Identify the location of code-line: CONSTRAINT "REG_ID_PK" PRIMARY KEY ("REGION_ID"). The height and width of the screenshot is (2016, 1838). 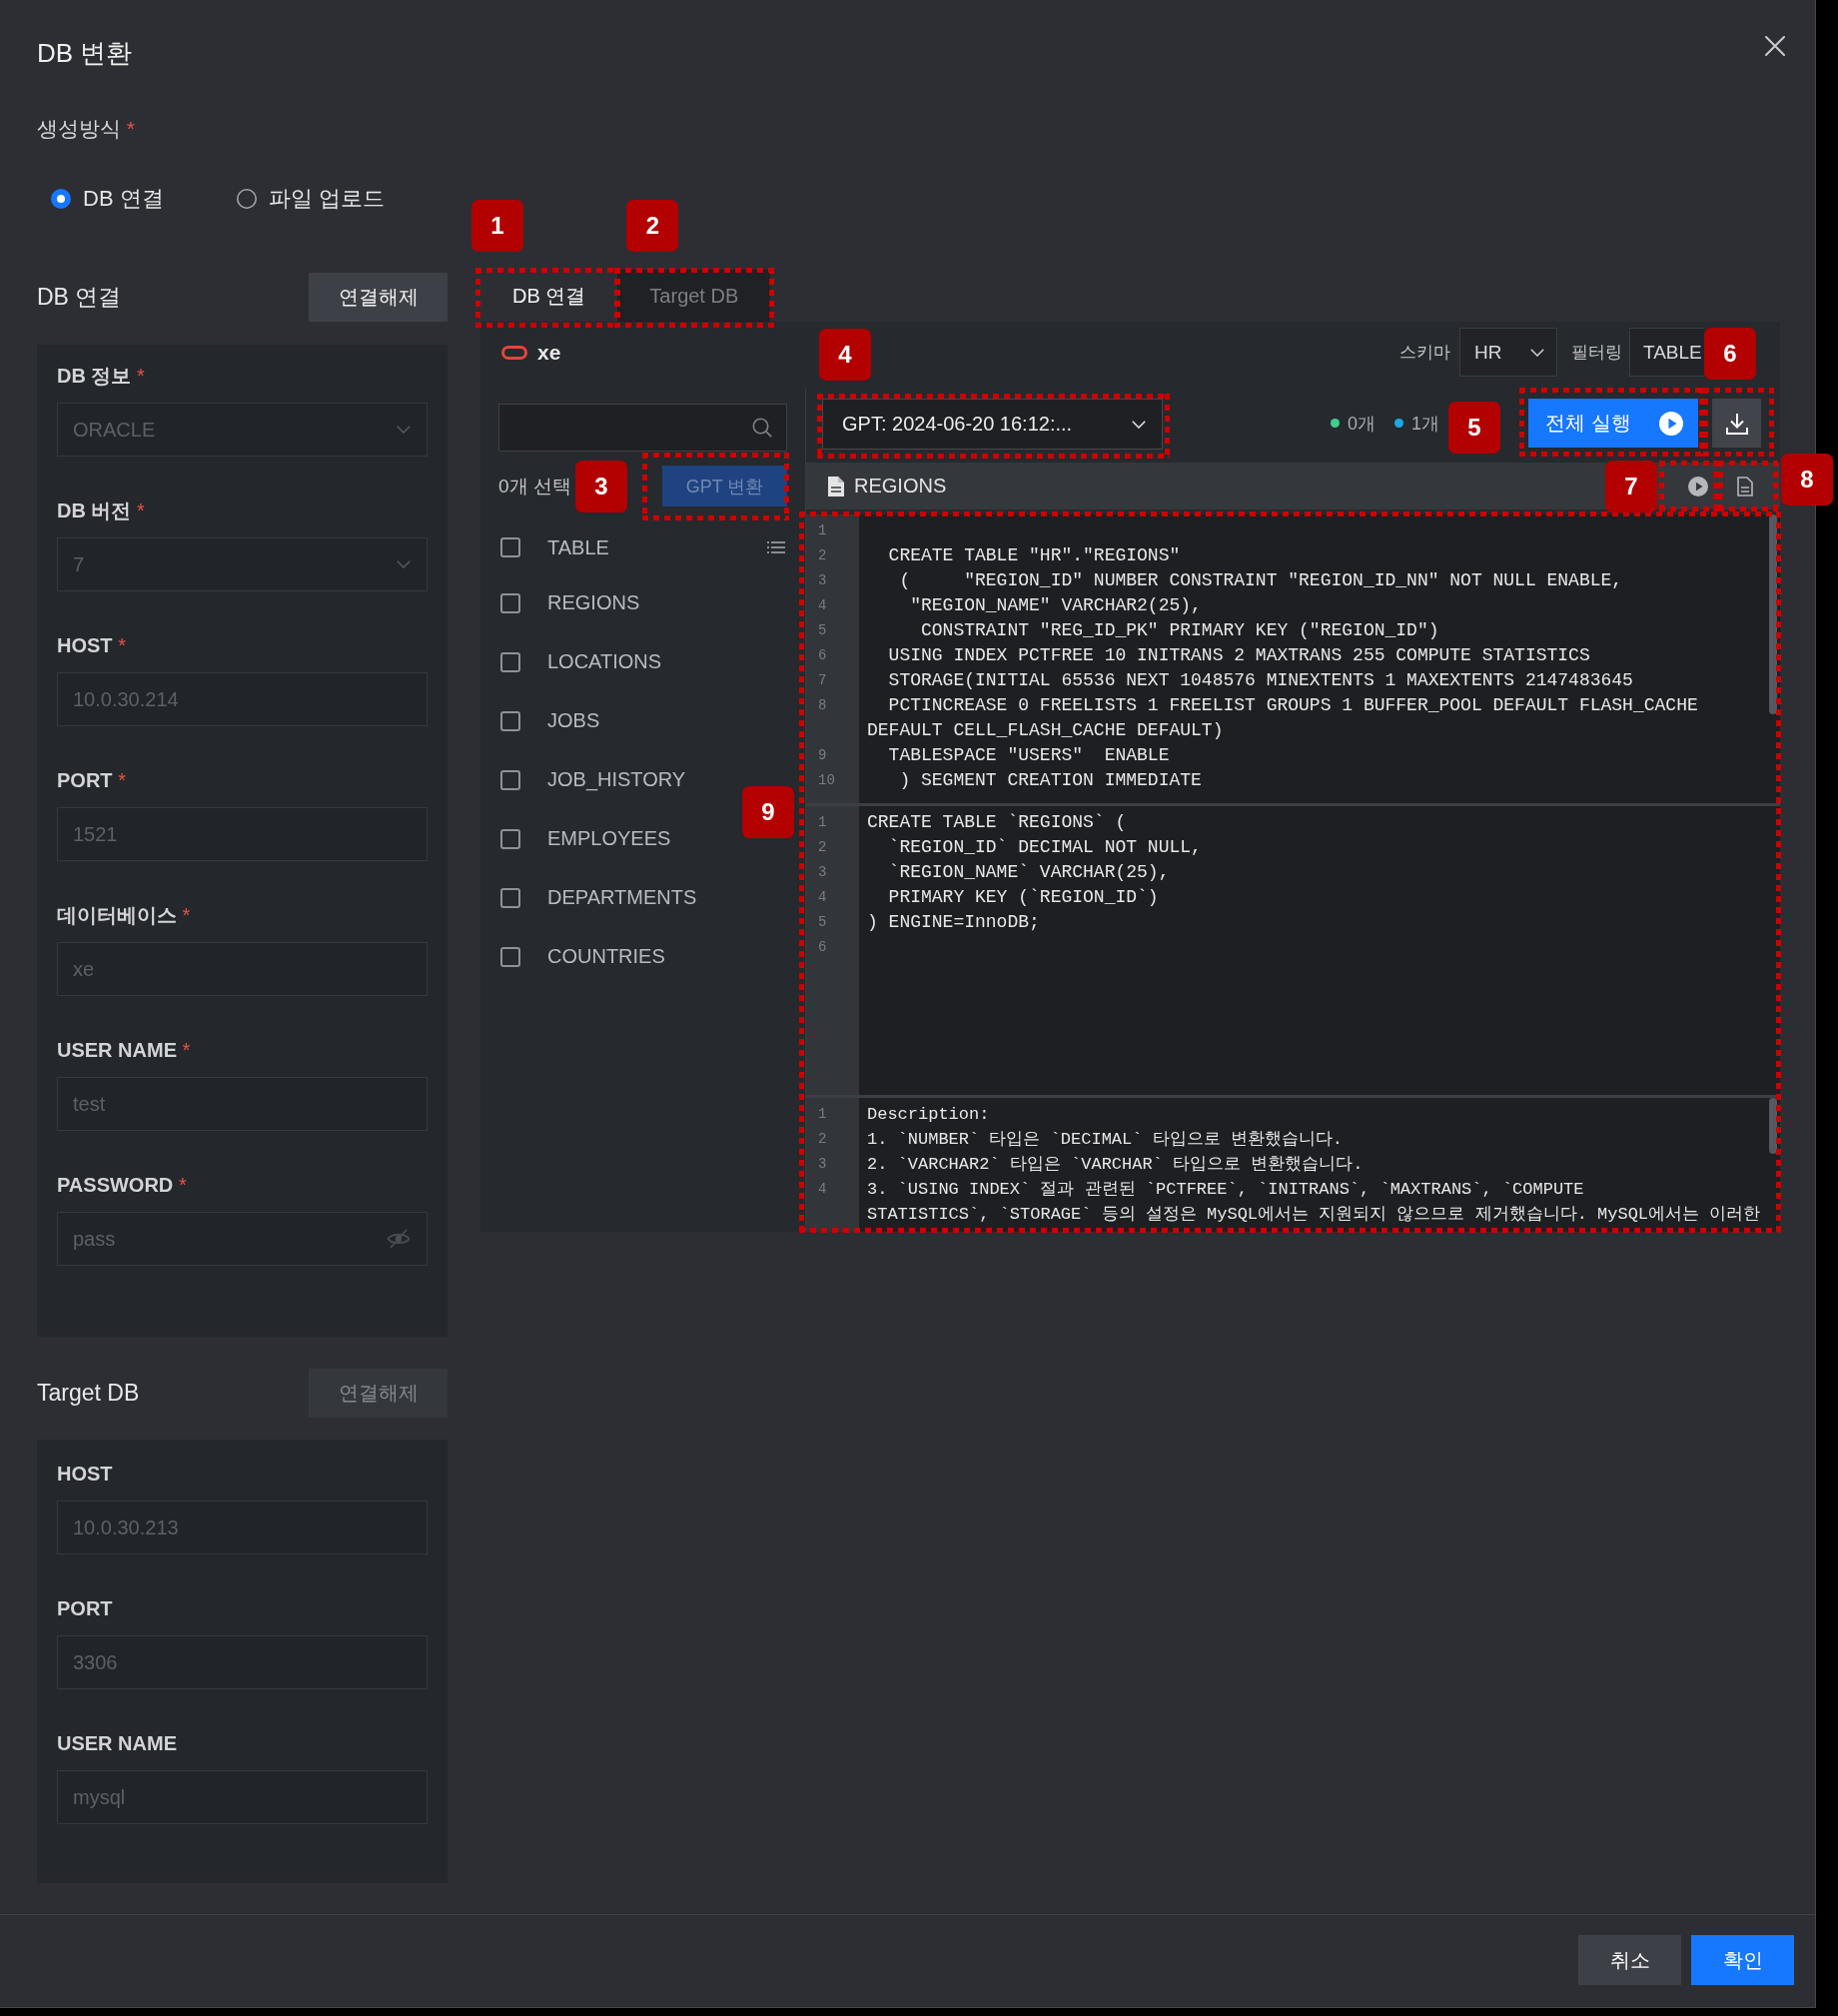
(1179, 630).